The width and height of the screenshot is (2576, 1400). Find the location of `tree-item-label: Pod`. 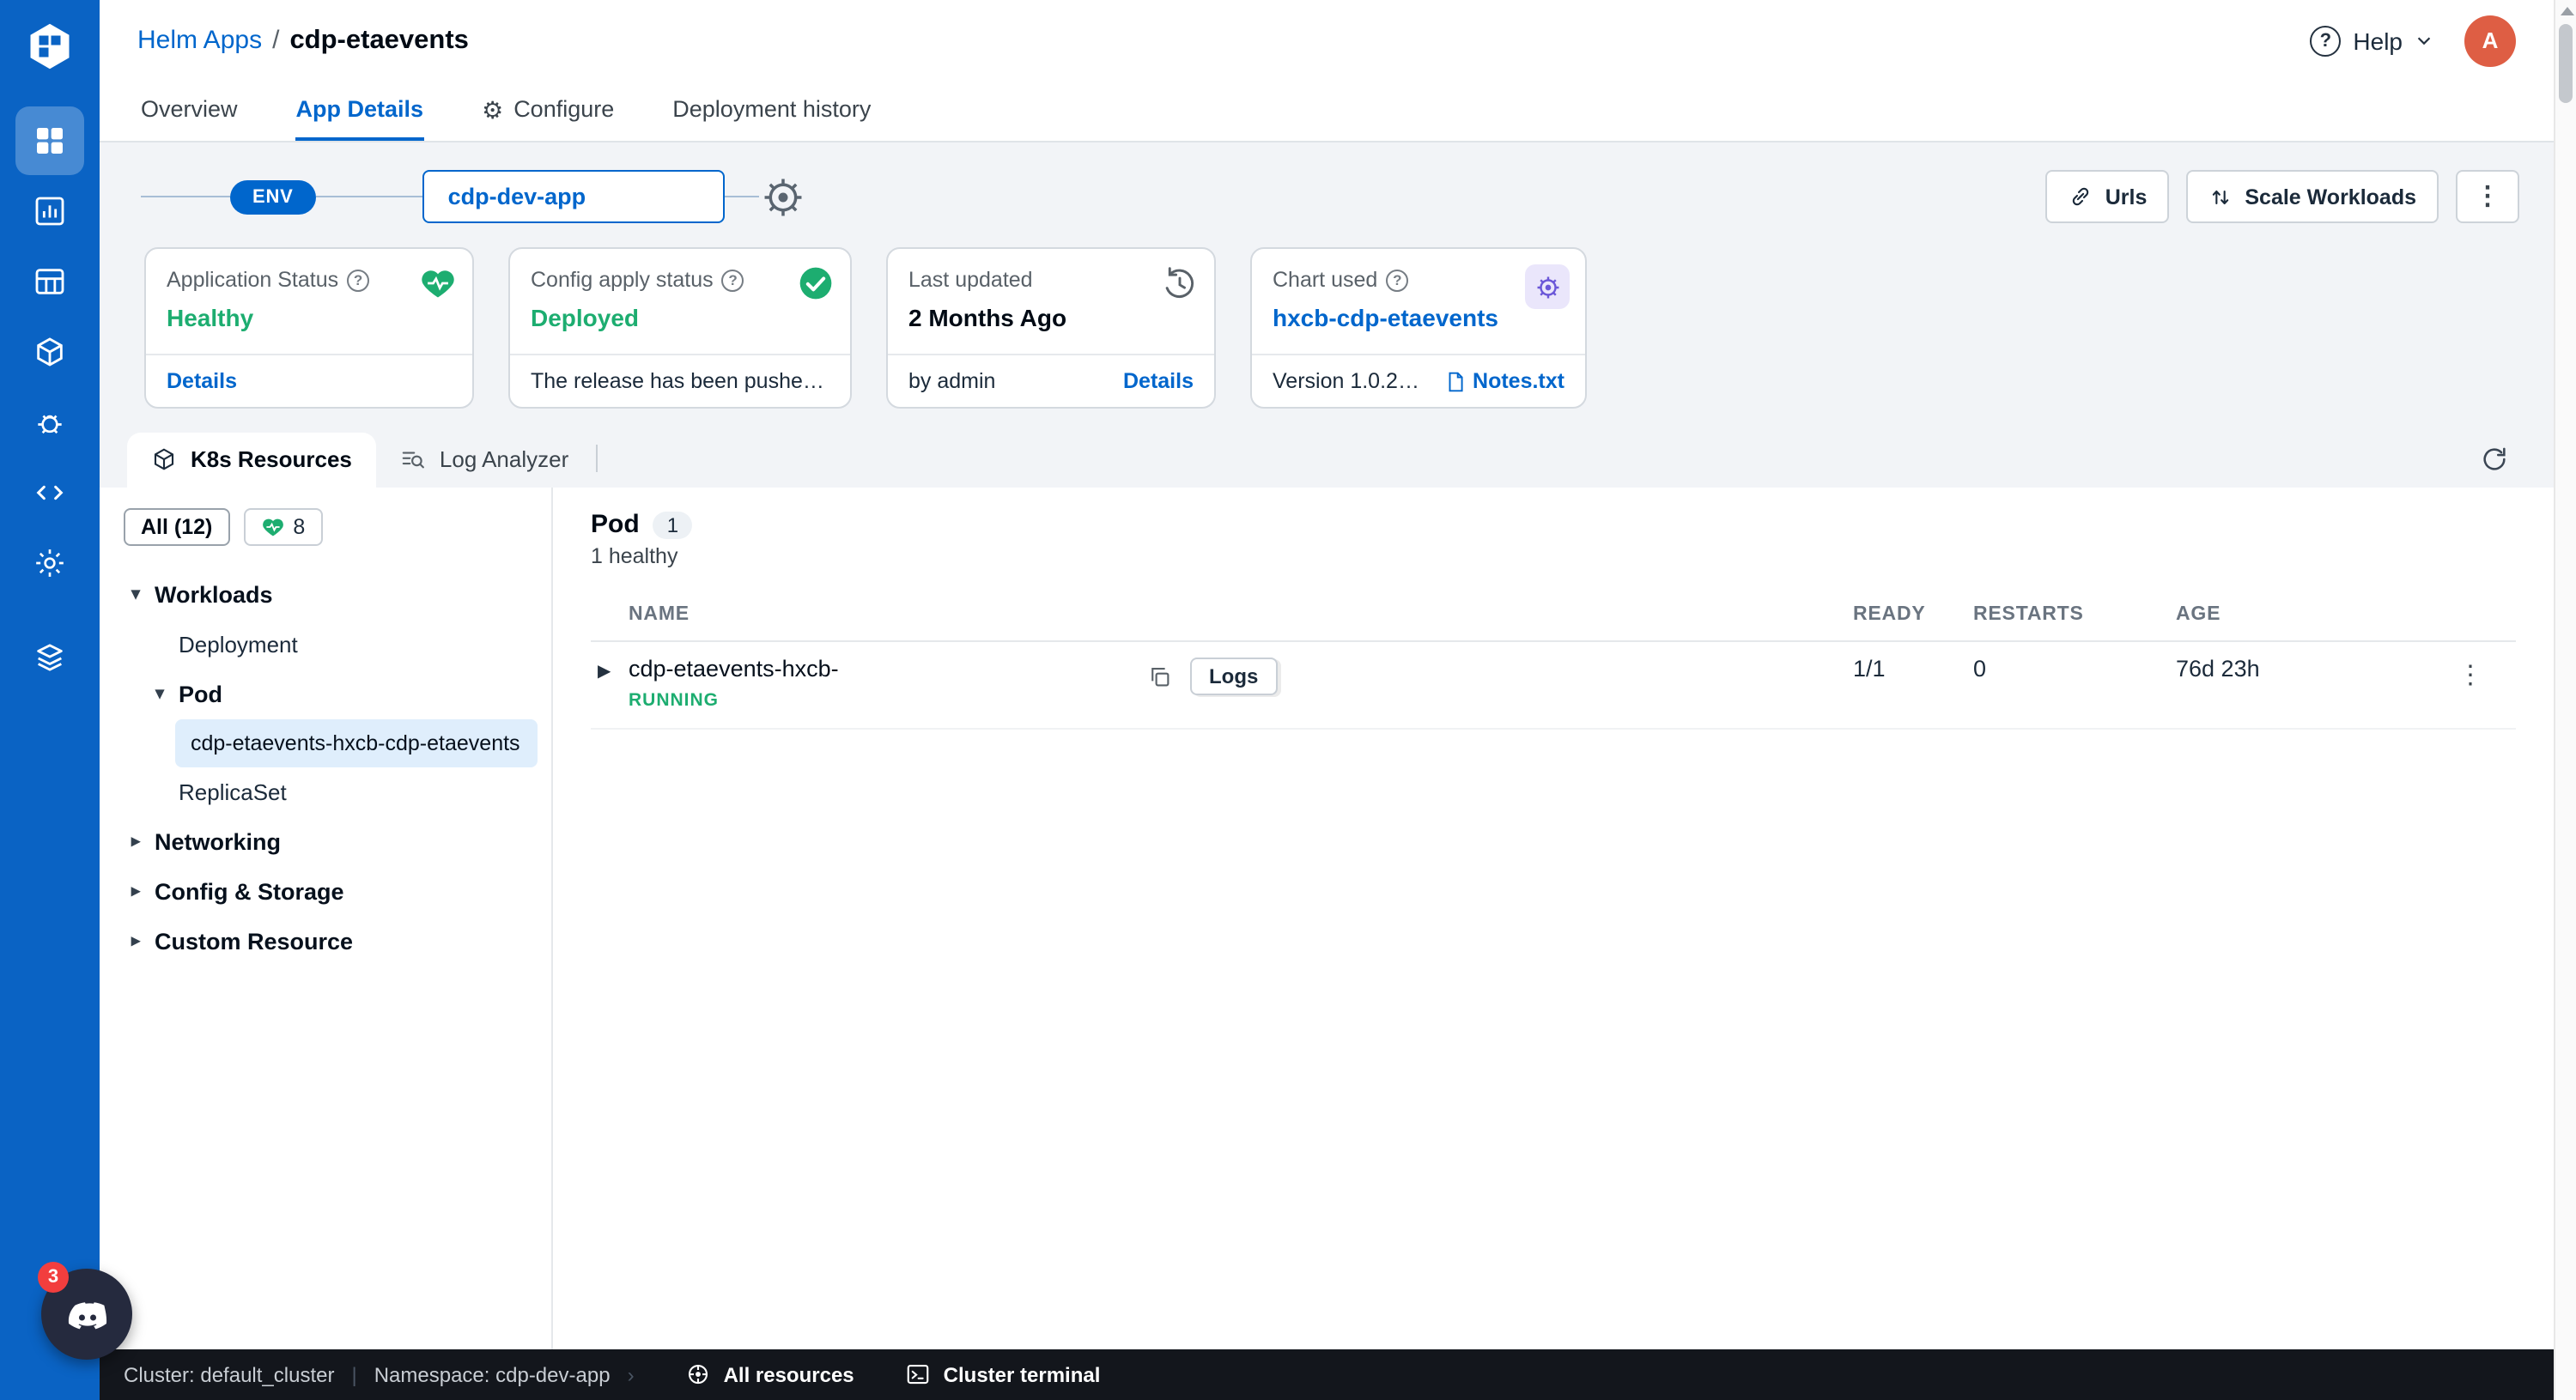

tree-item-label: Pod is located at coordinates (201, 694).